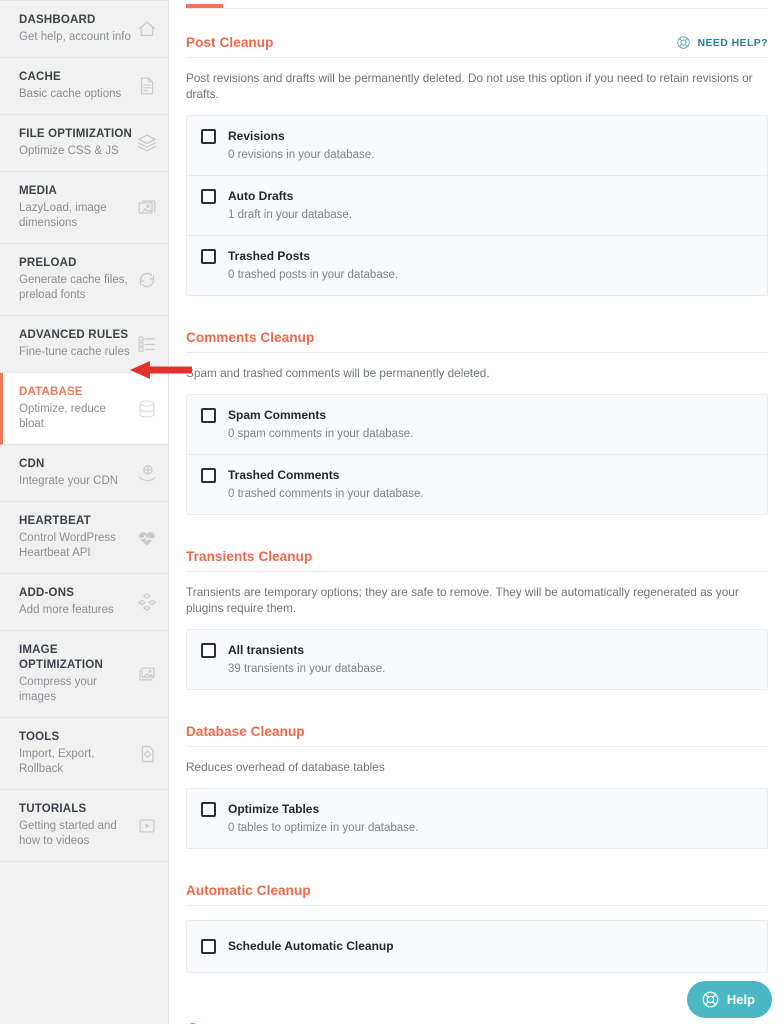  I want to click on sidebar-item-cdn: CDN Integrate your CDN, so click(84, 473).